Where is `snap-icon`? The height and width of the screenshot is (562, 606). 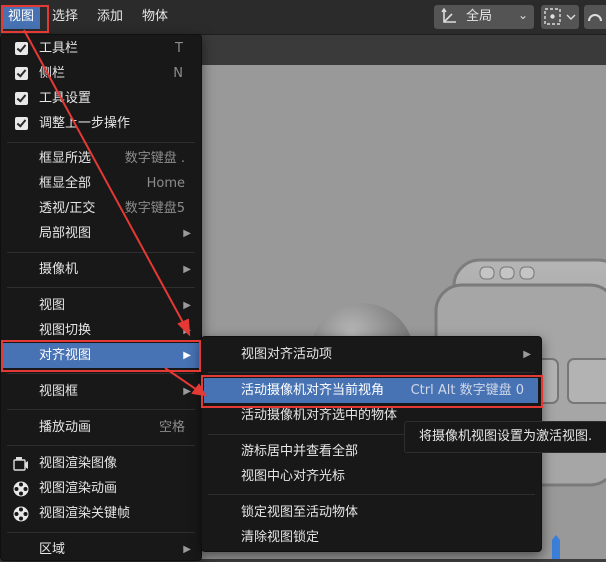
snap-icon is located at coordinates (595, 18).